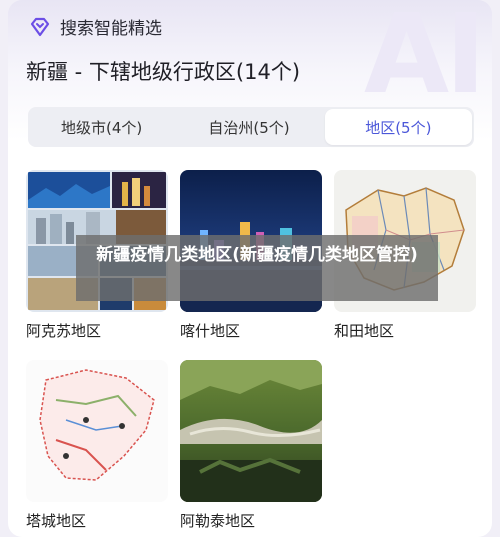 This screenshot has width=500, height=537. What do you see at coordinates (111, 29) in the screenshot?
I see `brand-label: 搜索智能精选` at bounding box center [111, 29].